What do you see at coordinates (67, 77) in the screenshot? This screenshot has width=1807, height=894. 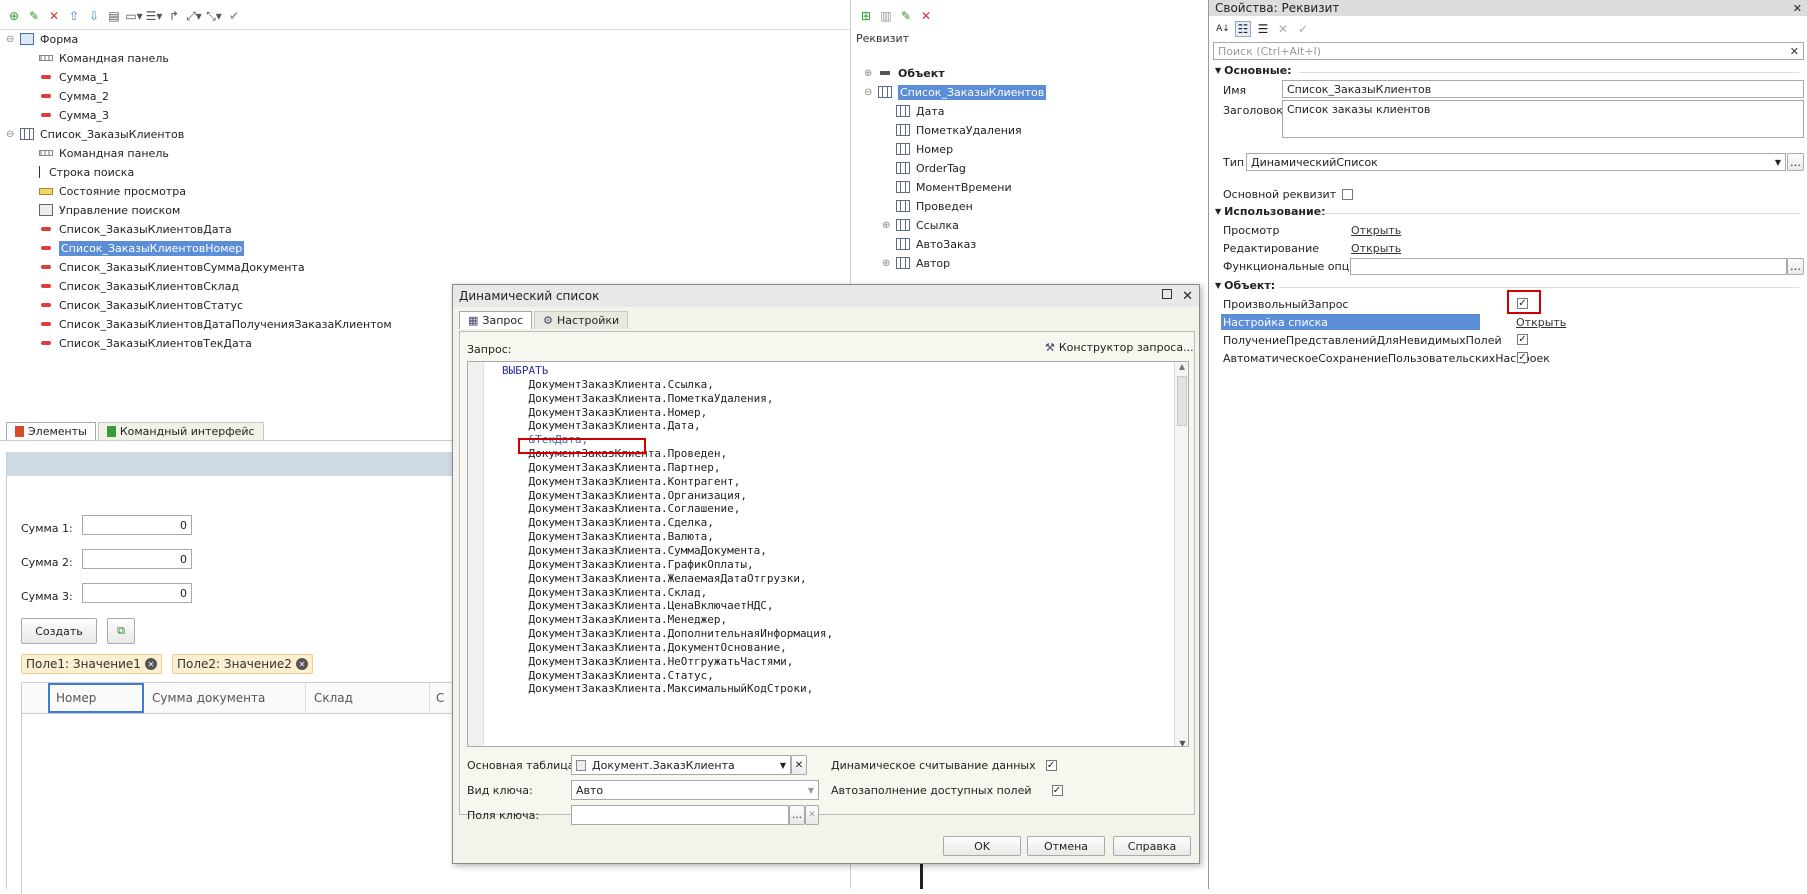 I see `tree-item: Сумма_1` at bounding box center [67, 77].